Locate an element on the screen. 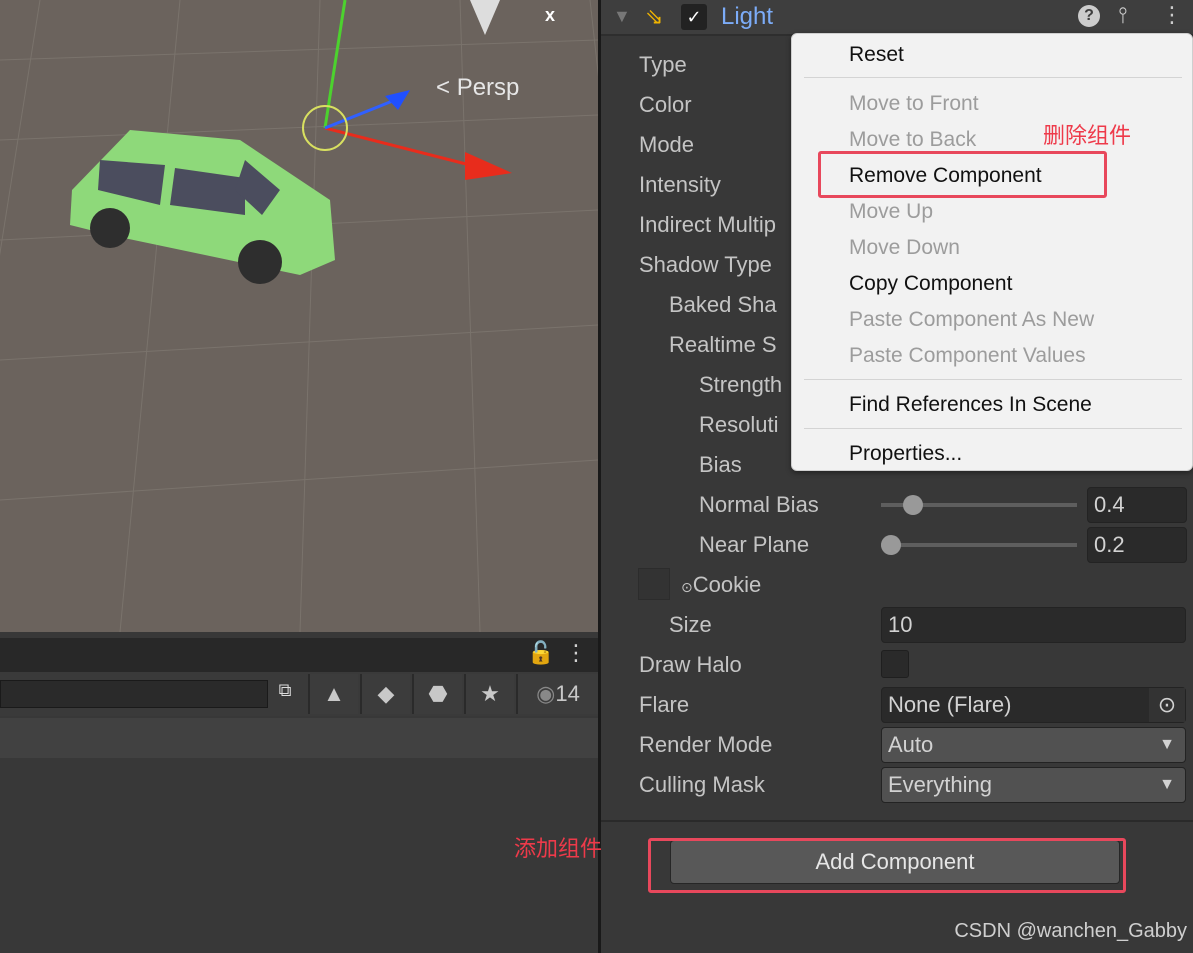 The width and height of the screenshot is (1193, 953). near-plane-slider is located at coordinates (979, 545).